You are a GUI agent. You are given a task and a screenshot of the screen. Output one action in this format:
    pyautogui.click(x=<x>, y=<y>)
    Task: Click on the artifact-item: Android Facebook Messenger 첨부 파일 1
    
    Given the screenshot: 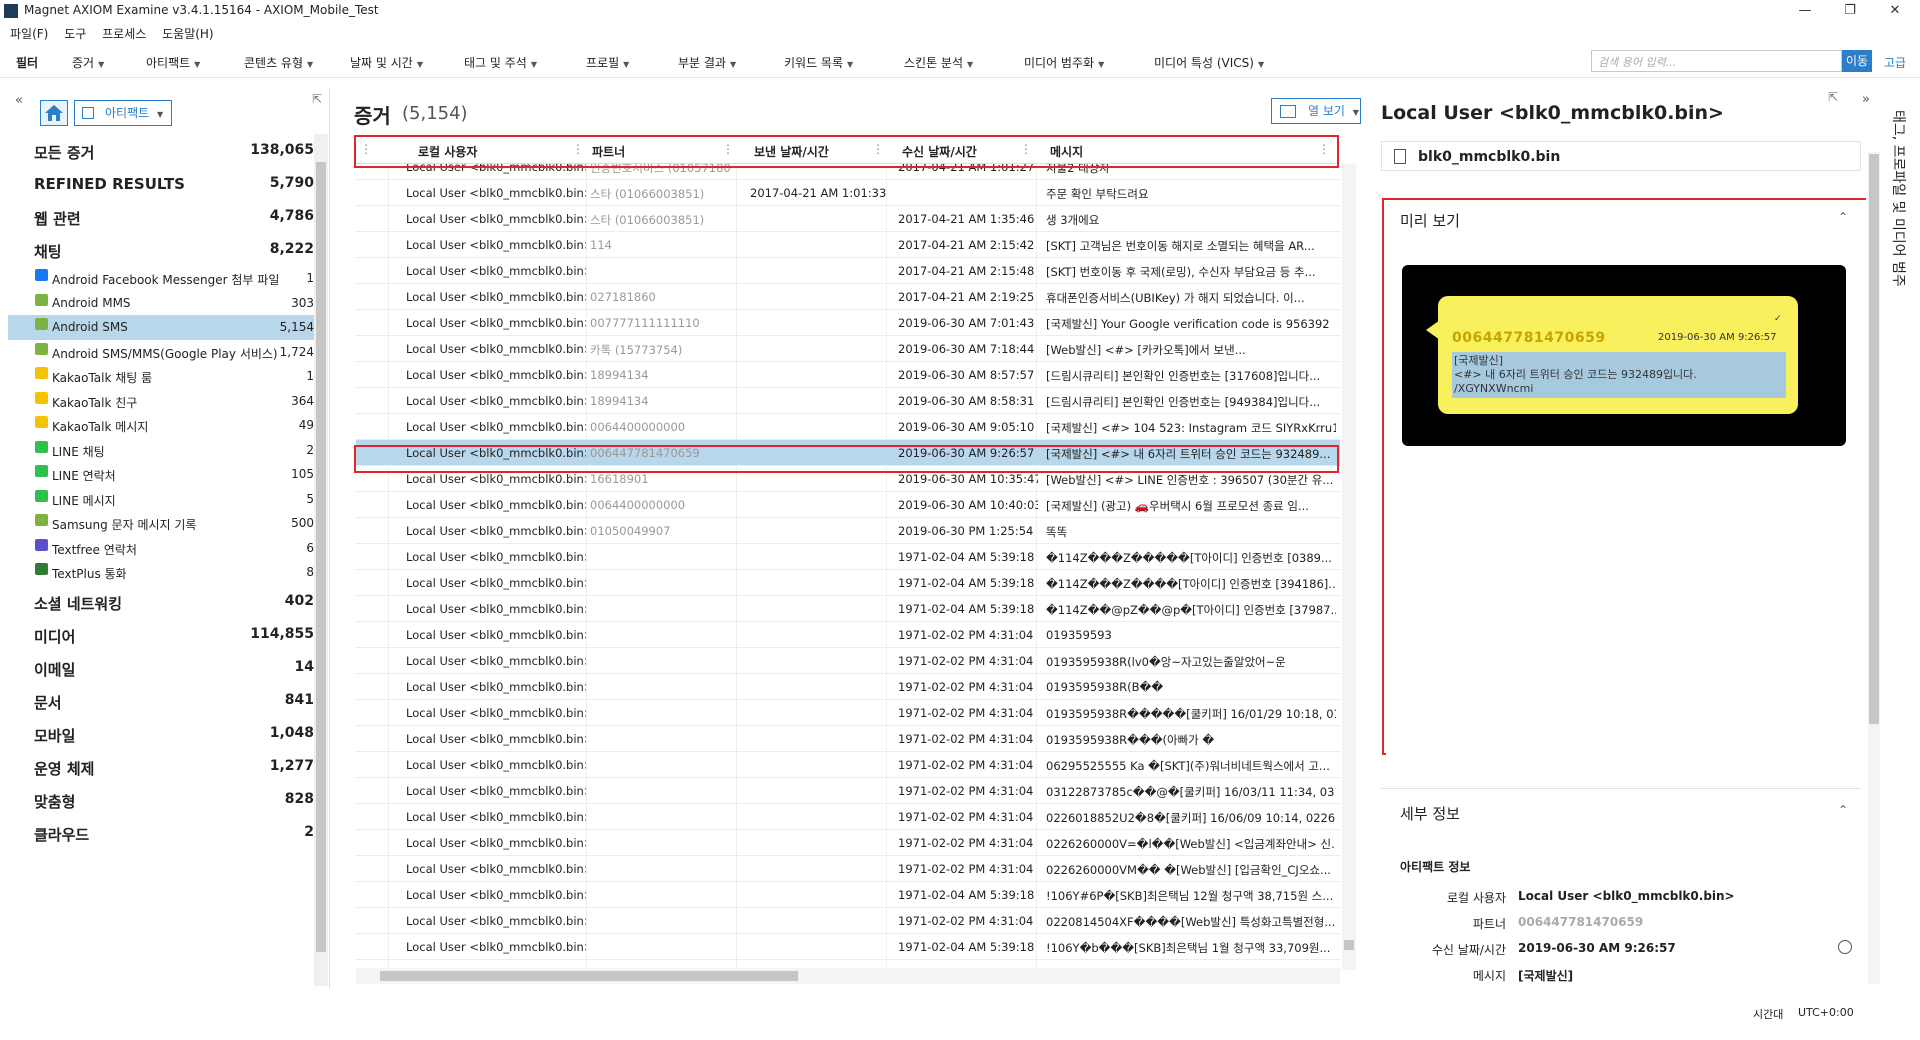 What is the action you would take?
    pyautogui.click(x=161, y=278)
    